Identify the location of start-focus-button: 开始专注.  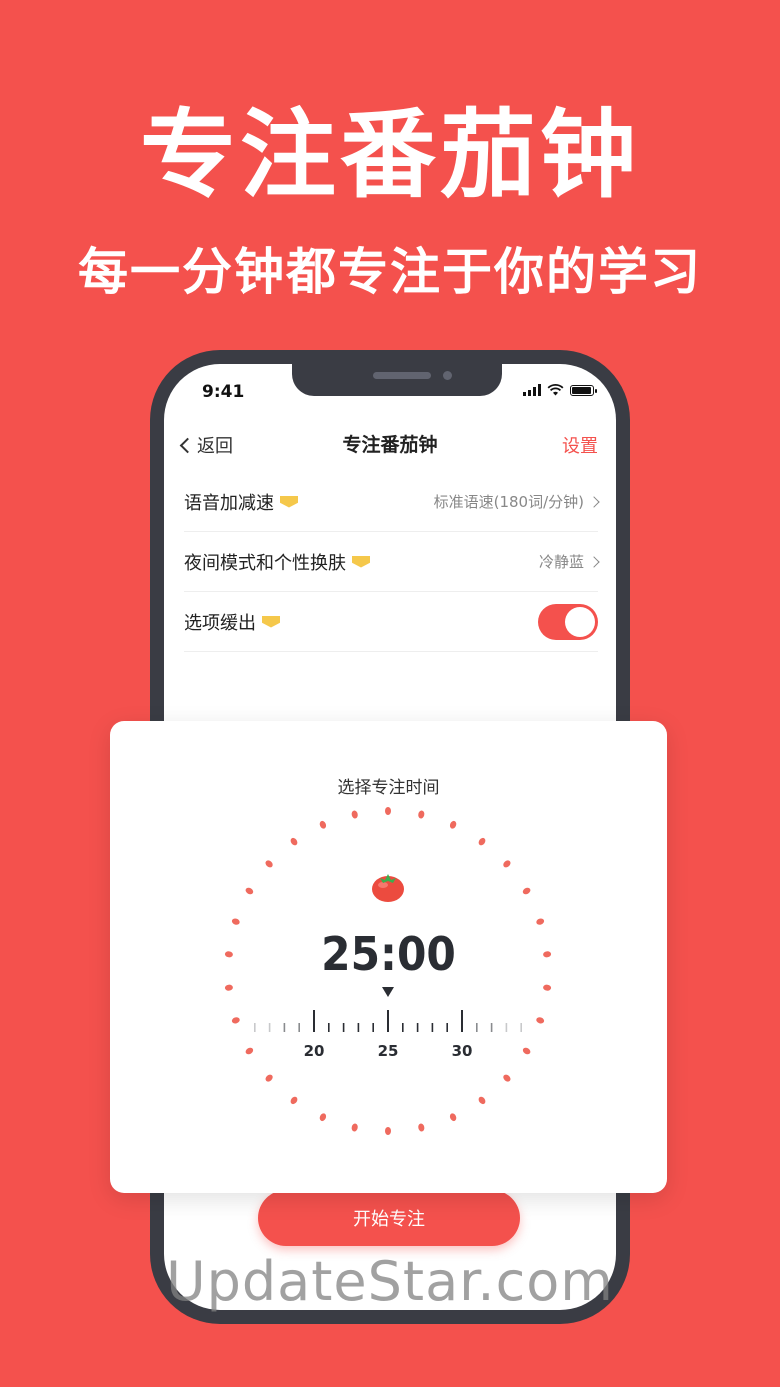
(389, 1218).